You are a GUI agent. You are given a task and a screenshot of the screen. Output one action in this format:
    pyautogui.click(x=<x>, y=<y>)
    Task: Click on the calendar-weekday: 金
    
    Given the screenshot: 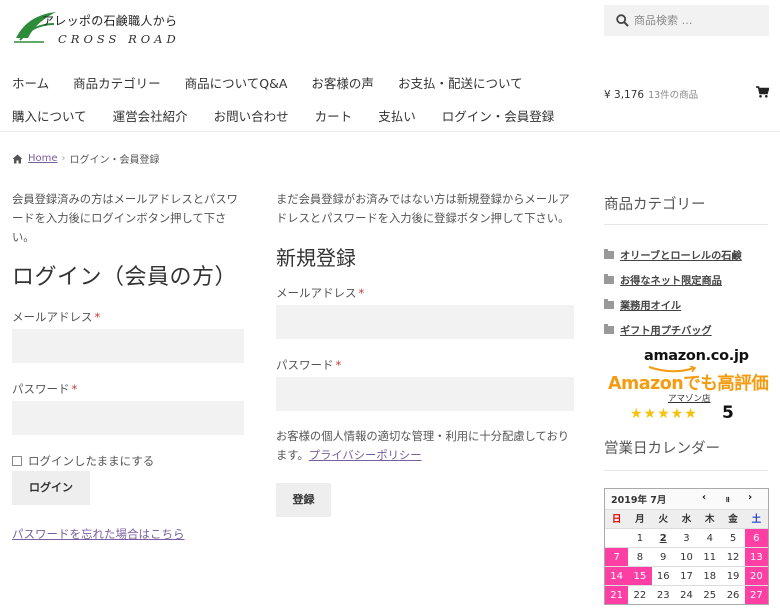 What is the action you would take?
    pyautogui.click(x=733, y=518)
    